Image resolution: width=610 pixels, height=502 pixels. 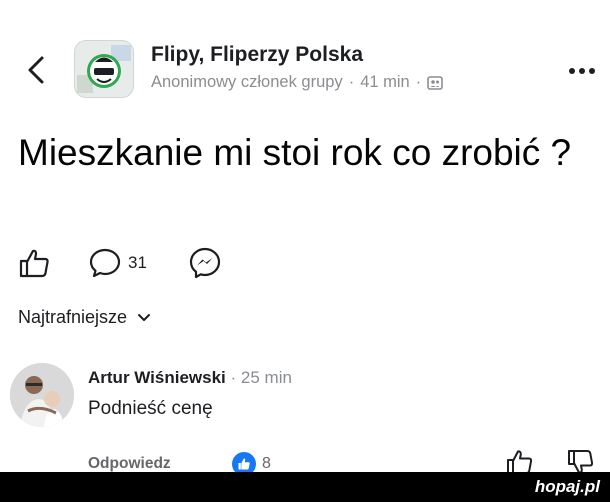 I want to click on messenger-share-button, so click(x=205, y=263).